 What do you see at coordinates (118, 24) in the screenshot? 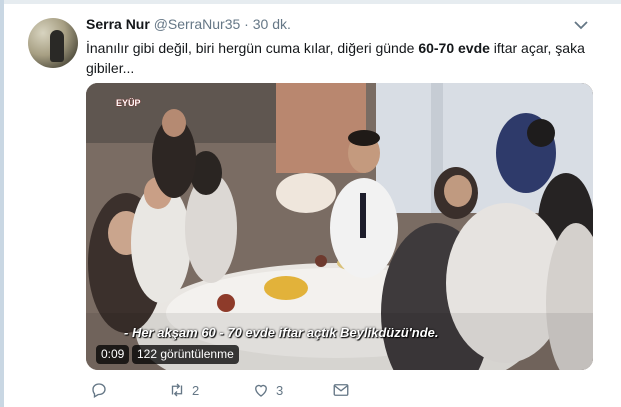
I see `author-name: Serra Nur` at bounding box center [118, 24].